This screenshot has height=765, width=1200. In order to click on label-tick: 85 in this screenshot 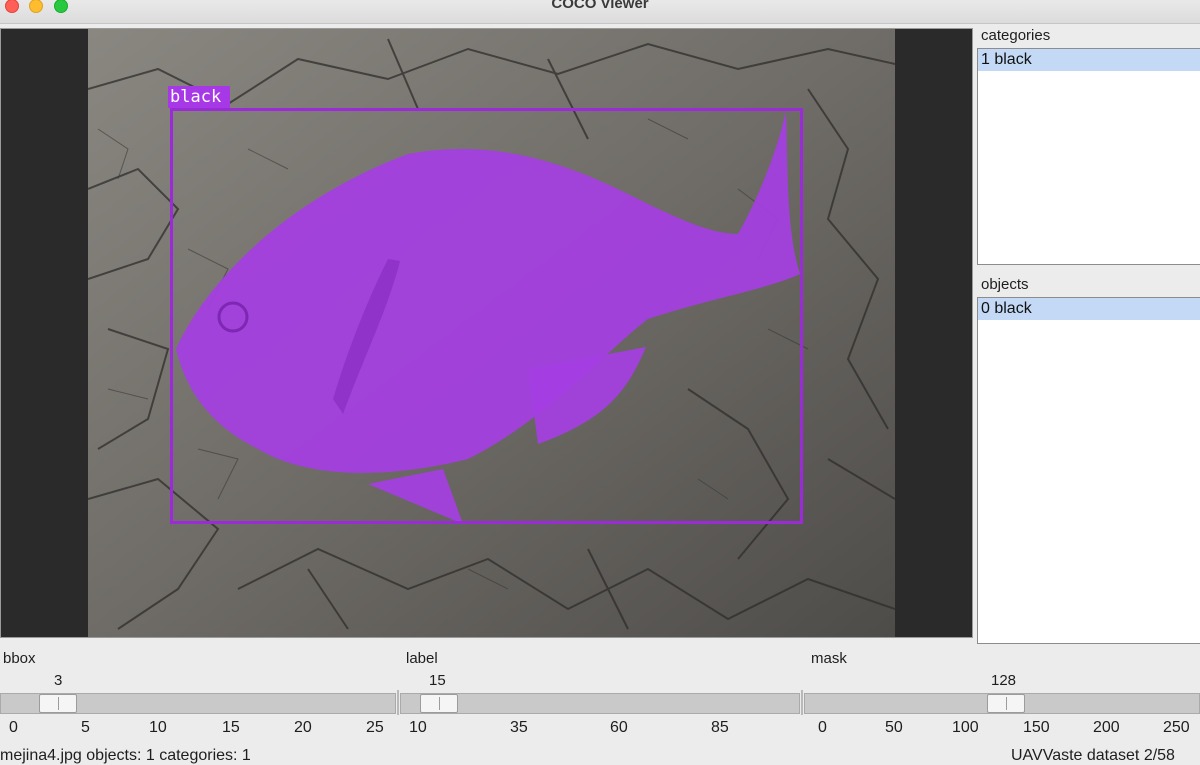, I will do `click(720, 727)`.